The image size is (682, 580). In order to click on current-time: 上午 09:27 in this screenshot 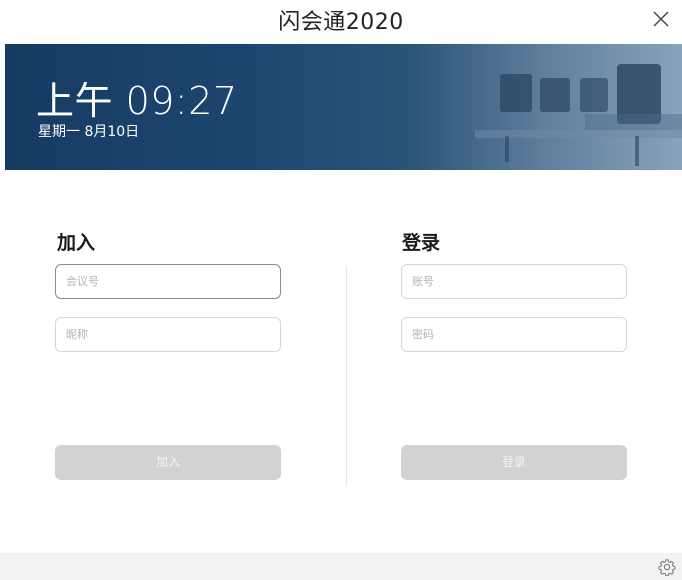, I will do `click(137, 101)`.